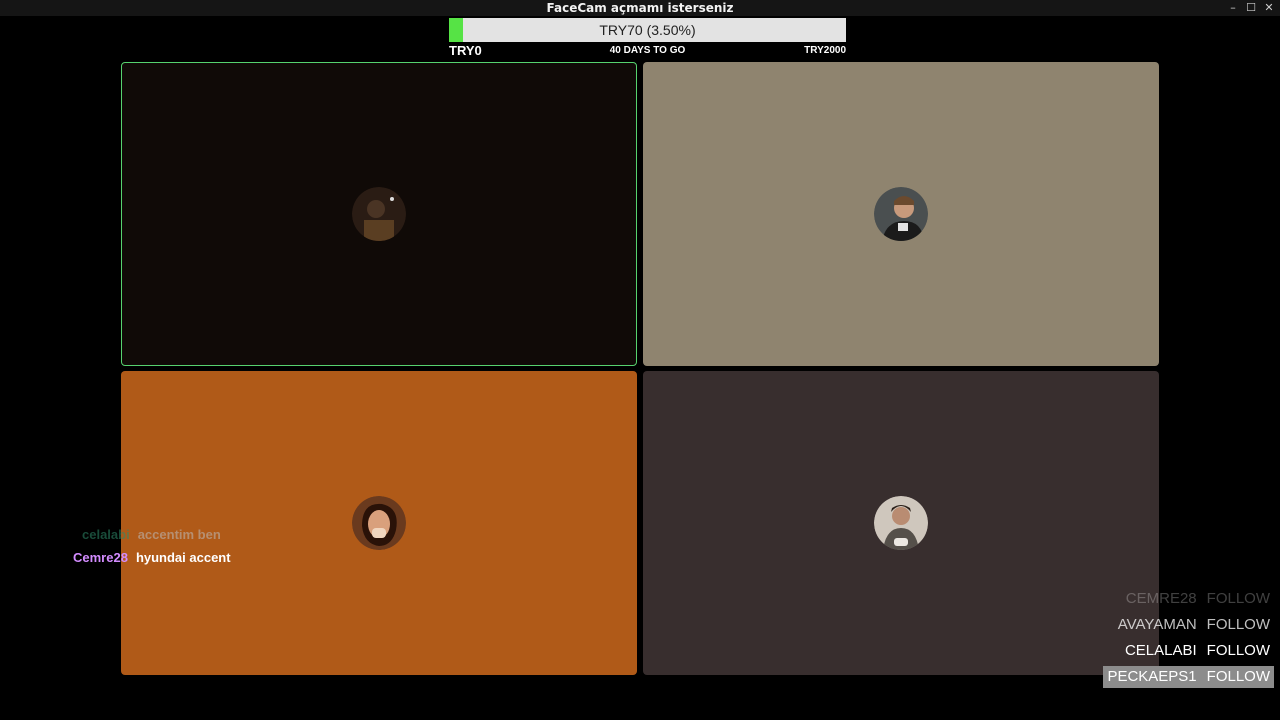 The image size is (1280, 720). Describe the element at coordinates (106, 534) in the screenshot. I see `chat-username: celalabi` at that location.